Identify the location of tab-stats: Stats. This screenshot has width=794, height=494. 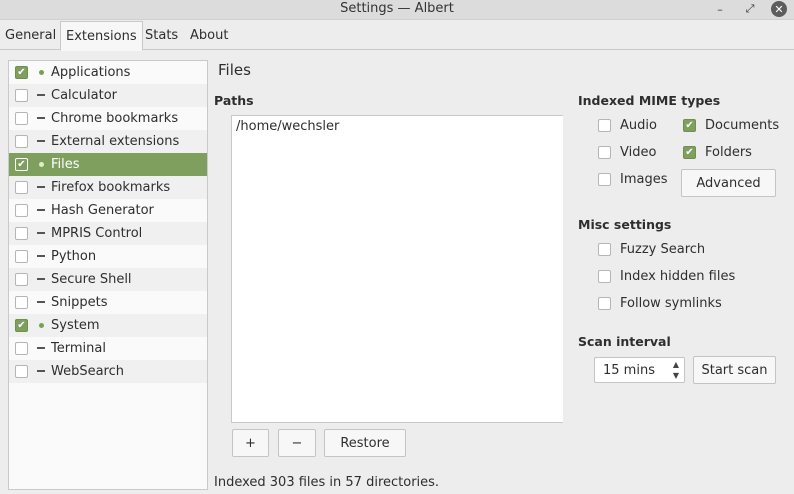
(161, 35).